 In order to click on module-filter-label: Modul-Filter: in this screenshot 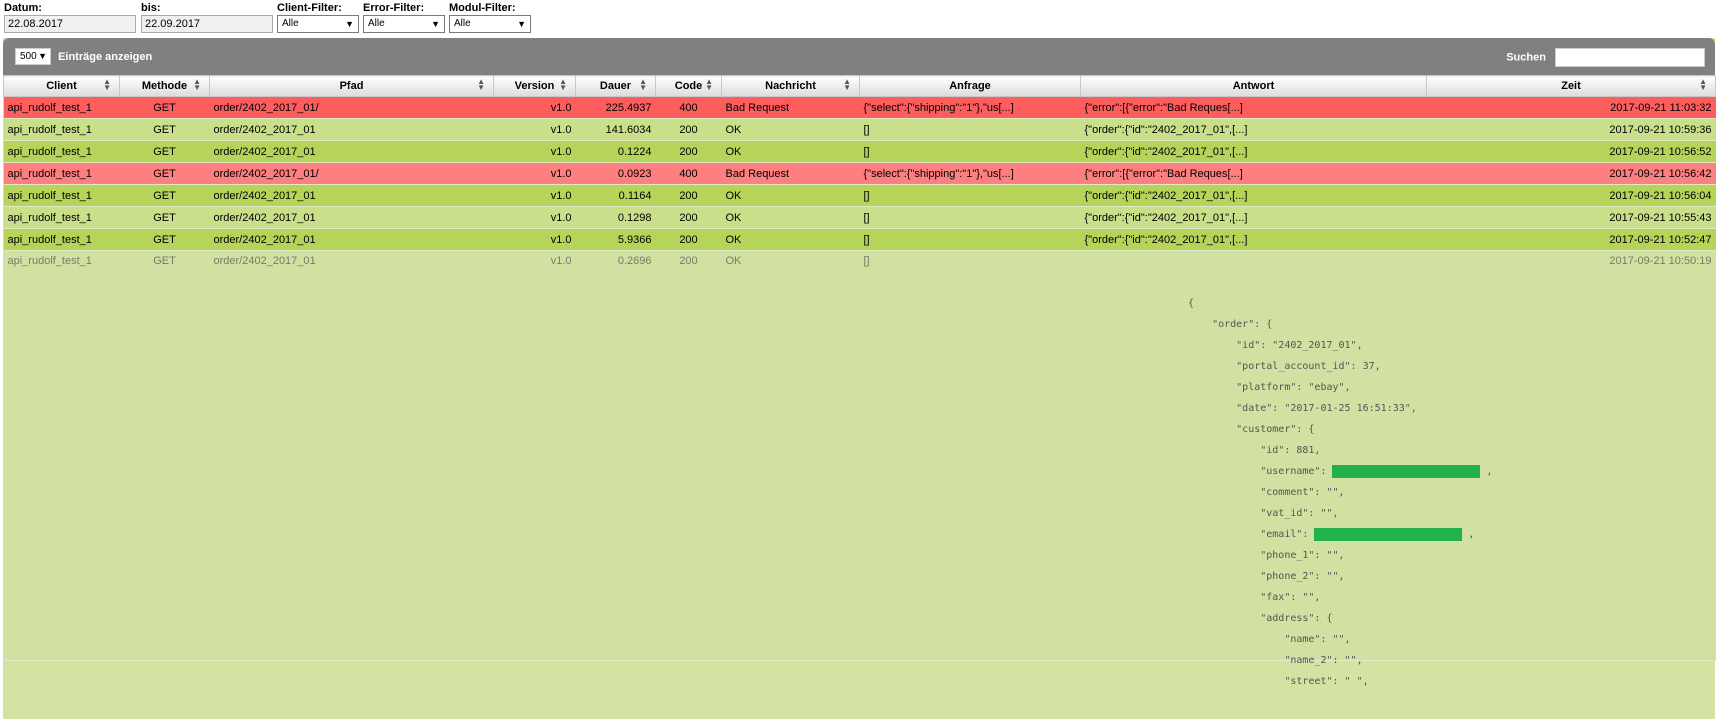, I will do `click(482, 8)`.